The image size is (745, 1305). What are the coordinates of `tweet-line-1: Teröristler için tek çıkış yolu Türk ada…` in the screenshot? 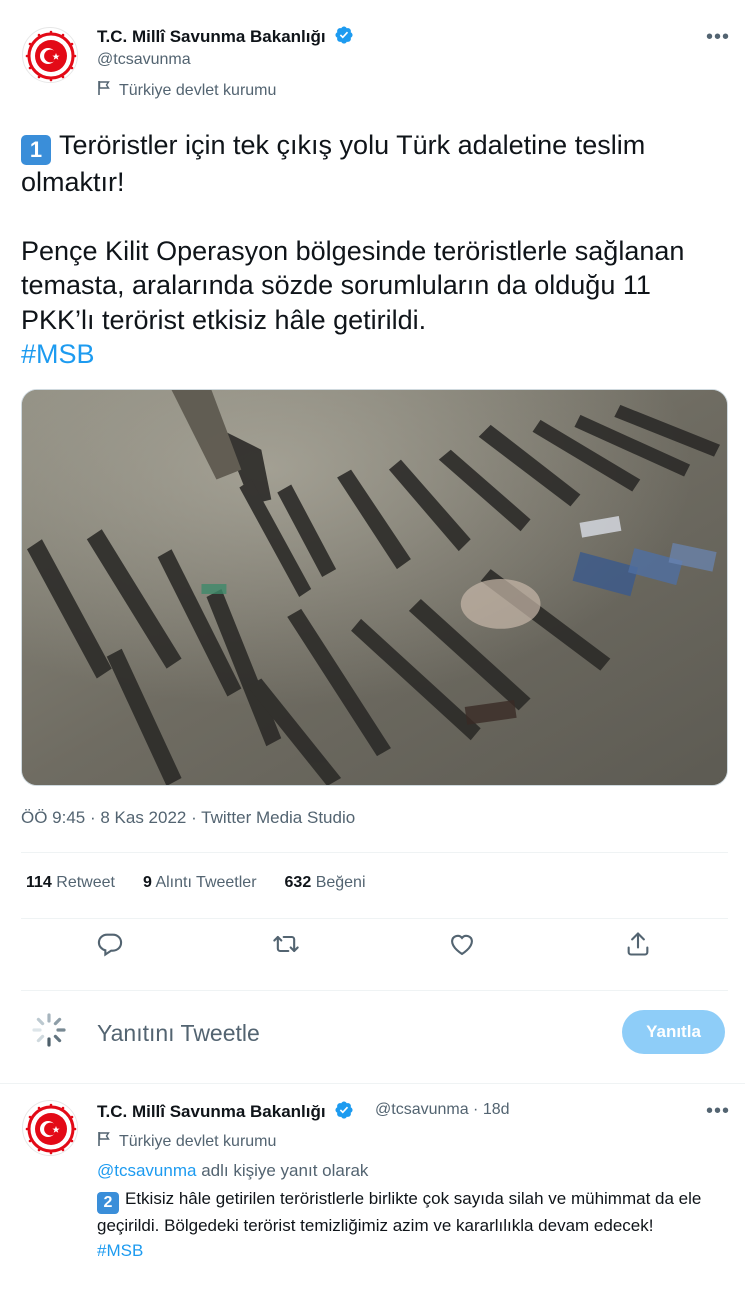 It's located at (333, 163).